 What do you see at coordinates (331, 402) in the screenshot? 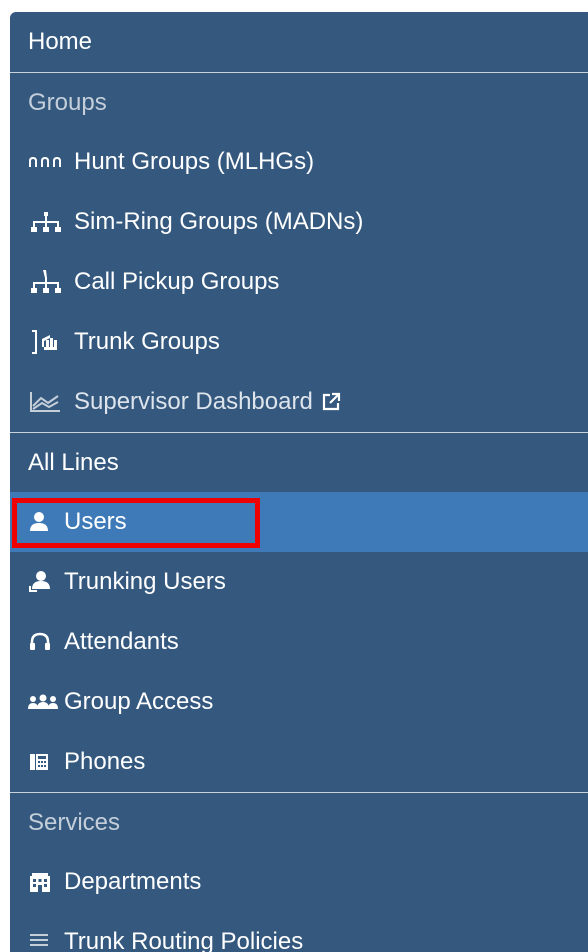
I see `external-link-icon` at bounding box center [331, 402].